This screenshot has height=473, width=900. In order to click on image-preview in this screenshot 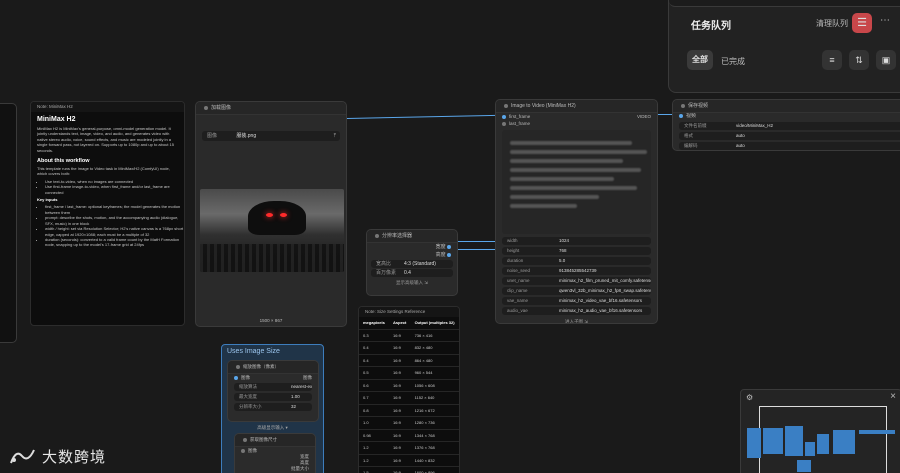, I will do `click(272, 230)`.